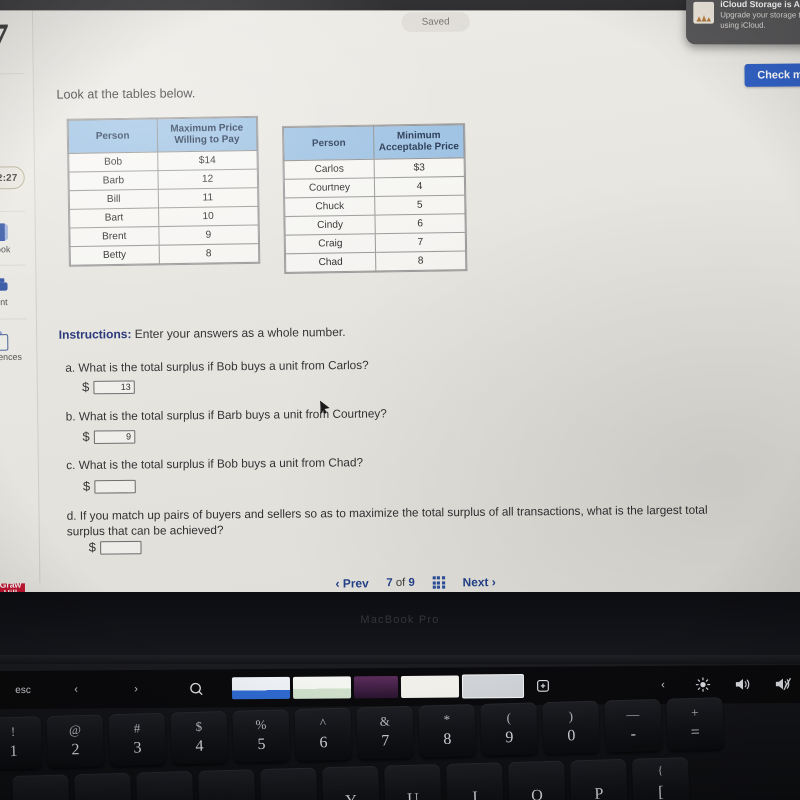 This screenshot has height=800, width=800. Describe the element at coordinates (21, 743) in the screenshot. I see `key-1: ! 1` at that location.